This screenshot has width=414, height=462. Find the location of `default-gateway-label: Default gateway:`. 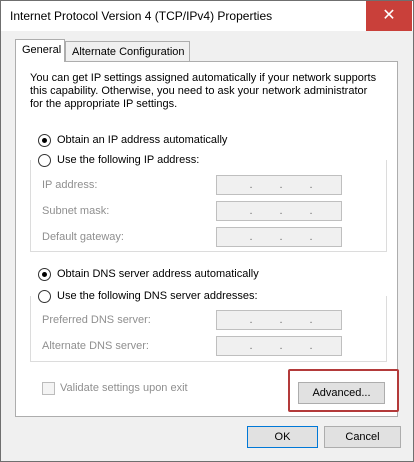

default-gateway-label: Default gateway: is located at coordinates (83, 237).